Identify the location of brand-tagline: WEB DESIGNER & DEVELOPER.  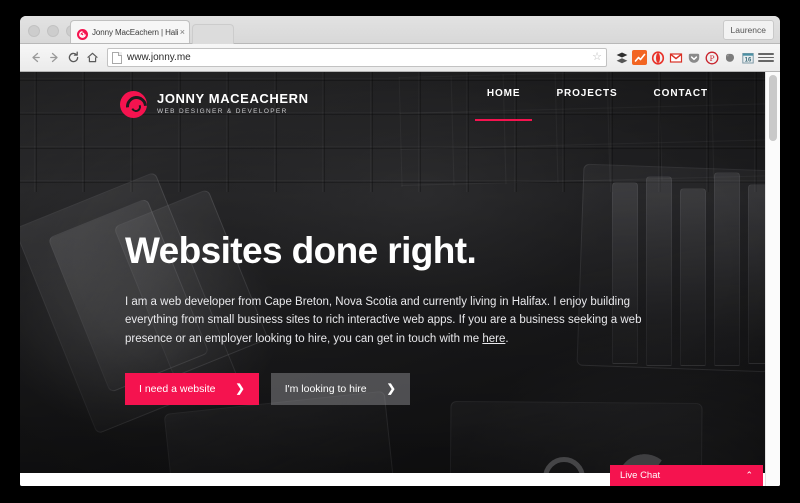
(222, 111).